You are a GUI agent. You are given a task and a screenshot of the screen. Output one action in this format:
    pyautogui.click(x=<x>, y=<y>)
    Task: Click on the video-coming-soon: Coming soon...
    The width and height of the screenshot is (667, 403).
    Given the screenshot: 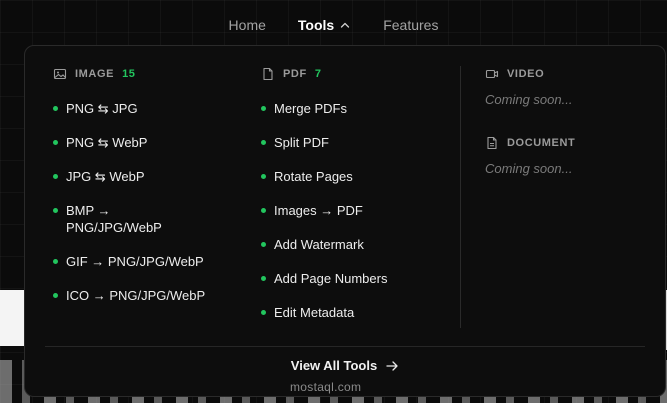 What is the action you would take?
    pyautogui.click(x=529, y=99)
    